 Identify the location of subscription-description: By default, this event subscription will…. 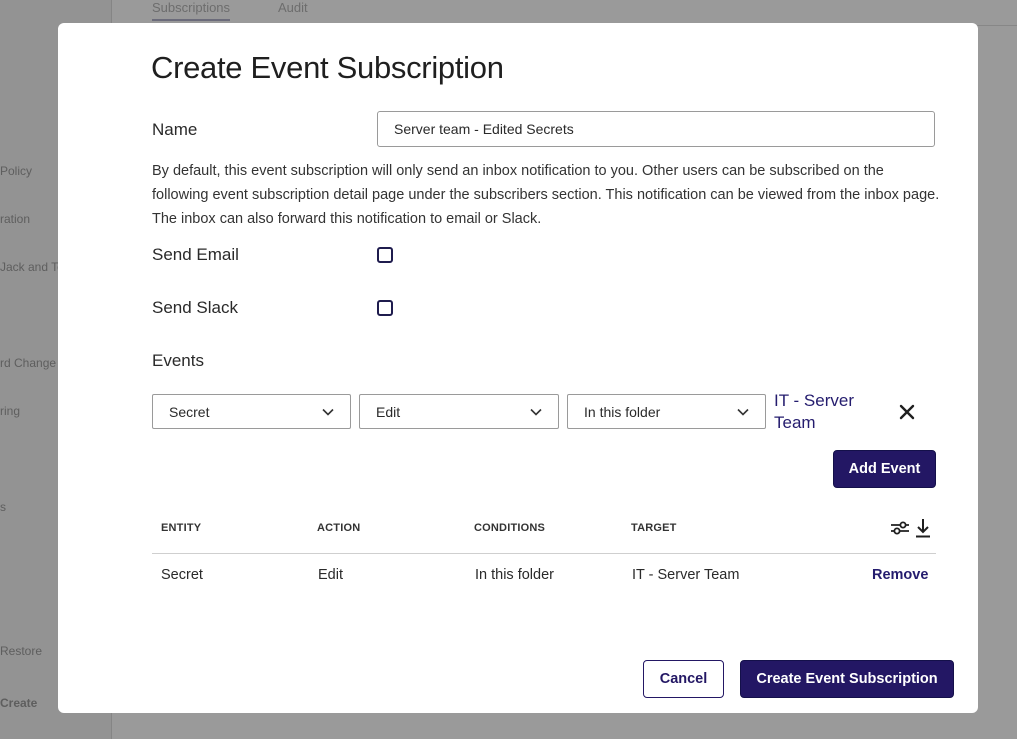
(546, 195).